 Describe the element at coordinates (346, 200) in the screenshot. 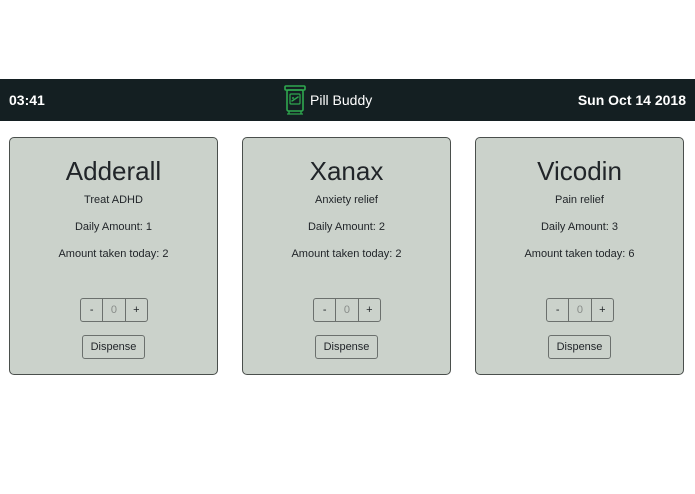

I see `medication-purpose: Anxiety relief` at that location.